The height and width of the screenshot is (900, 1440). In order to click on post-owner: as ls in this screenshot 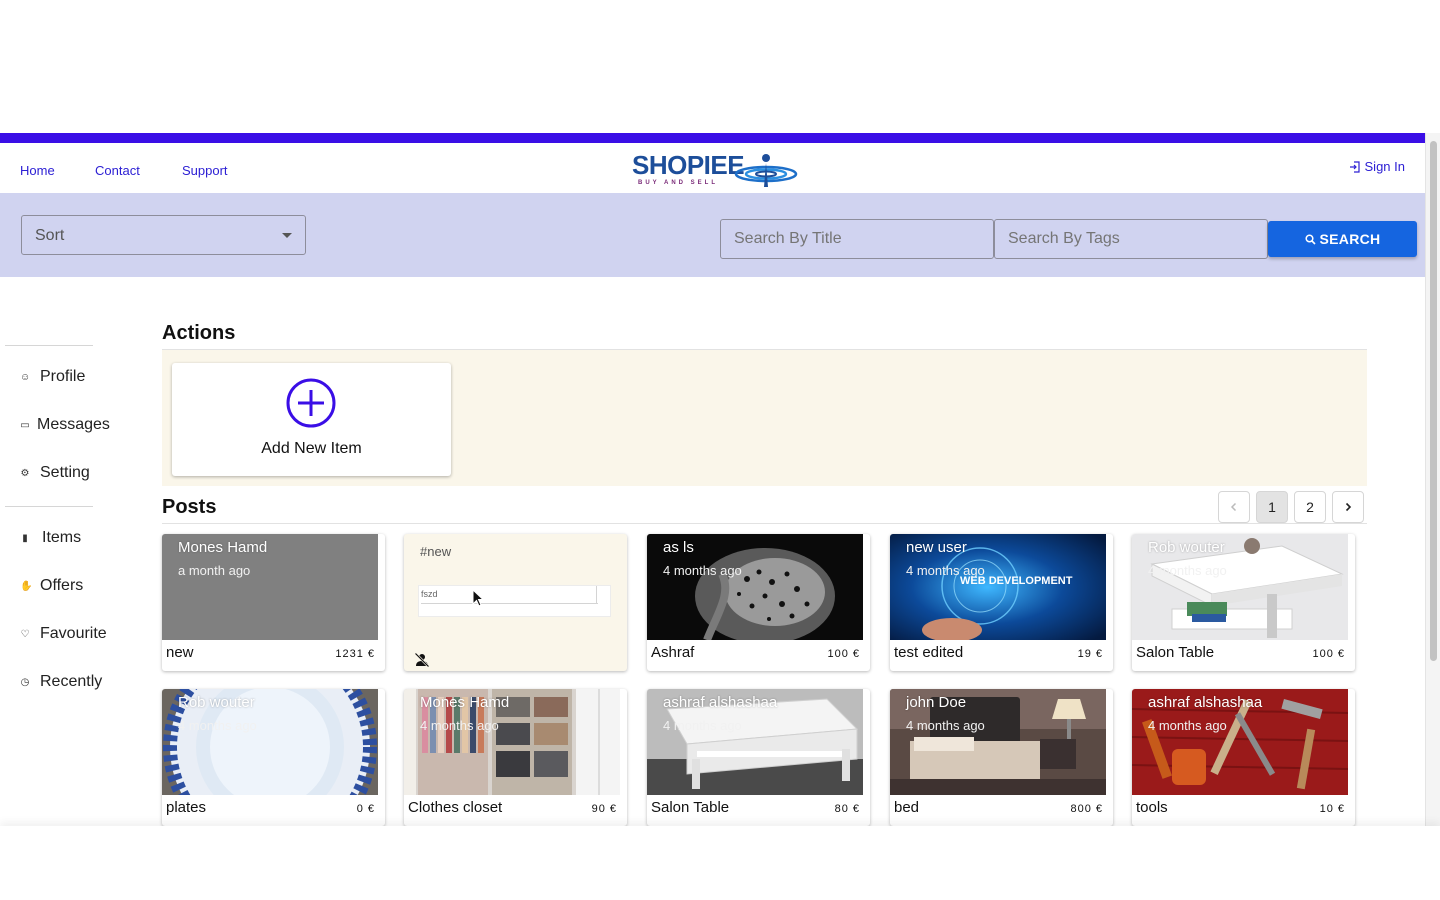, I will do `click(678, 547)`.